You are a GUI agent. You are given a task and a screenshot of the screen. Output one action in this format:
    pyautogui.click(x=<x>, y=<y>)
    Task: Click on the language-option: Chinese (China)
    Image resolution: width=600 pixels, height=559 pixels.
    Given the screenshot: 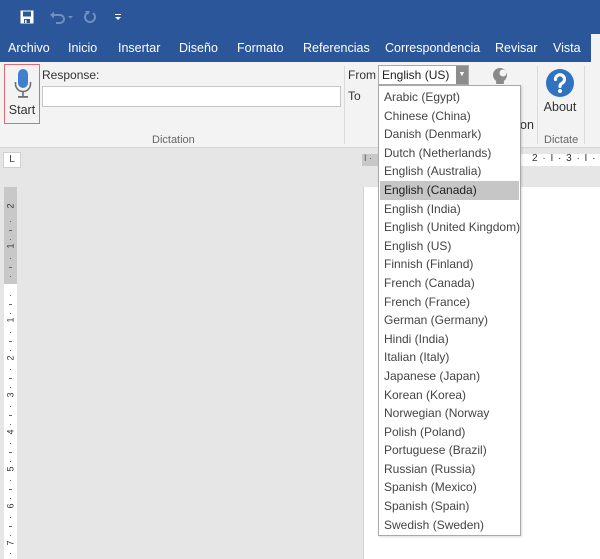 What is the action you would take?
    pyautogui.click(x=449, y=116)
    